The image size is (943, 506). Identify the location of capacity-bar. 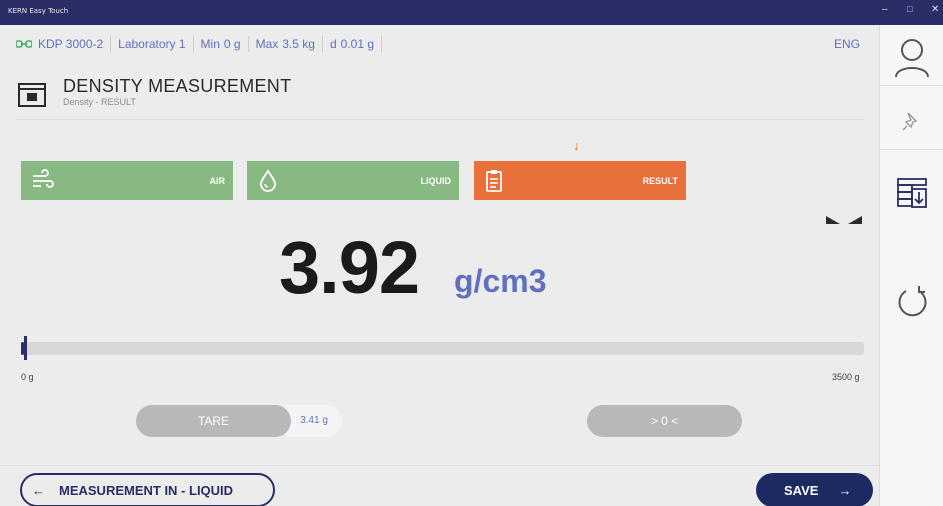
(442, 348).